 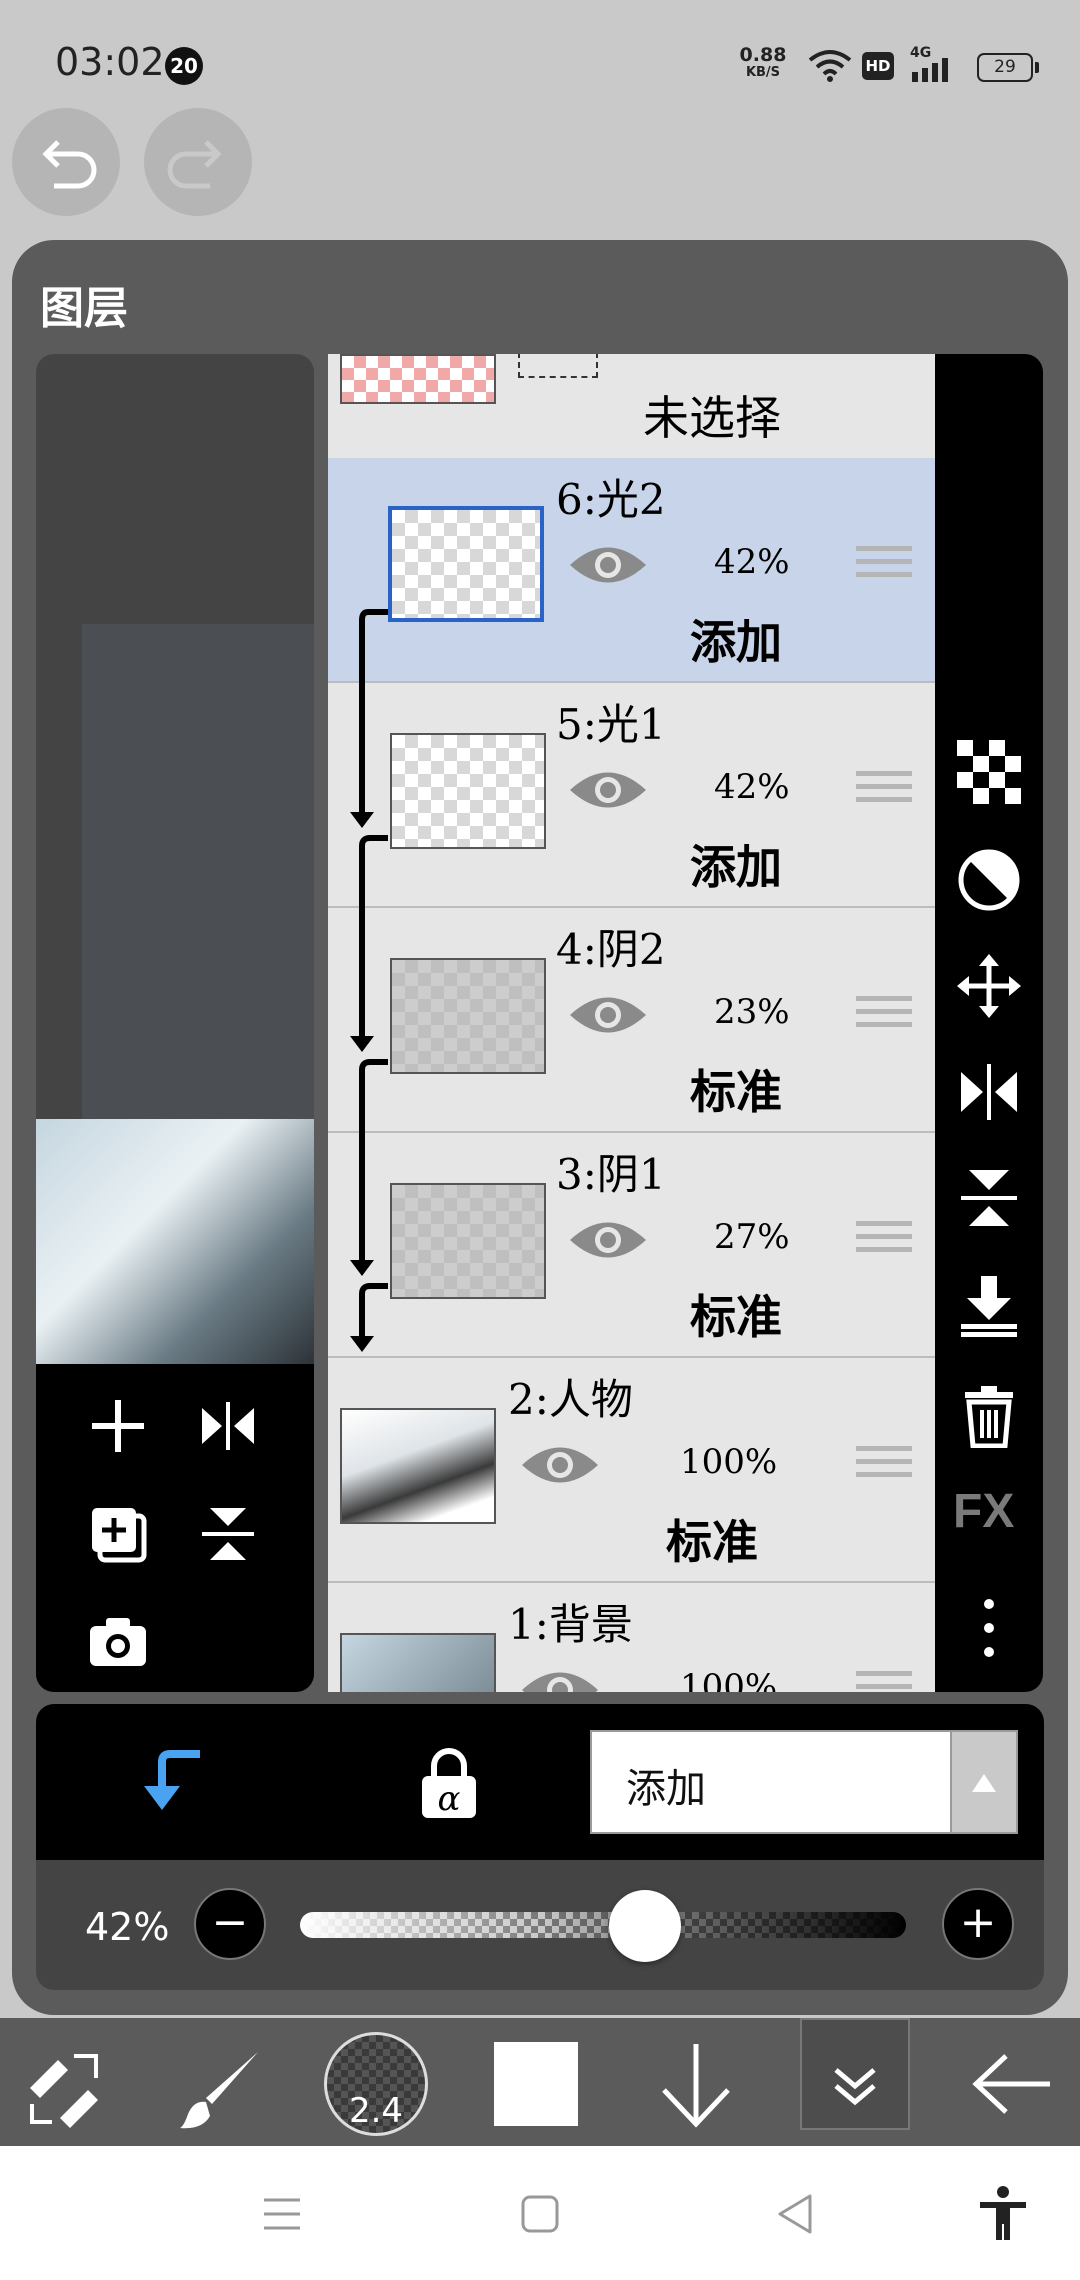 I want to click on layer-name: 6:光2, so click(x=611, y=499).